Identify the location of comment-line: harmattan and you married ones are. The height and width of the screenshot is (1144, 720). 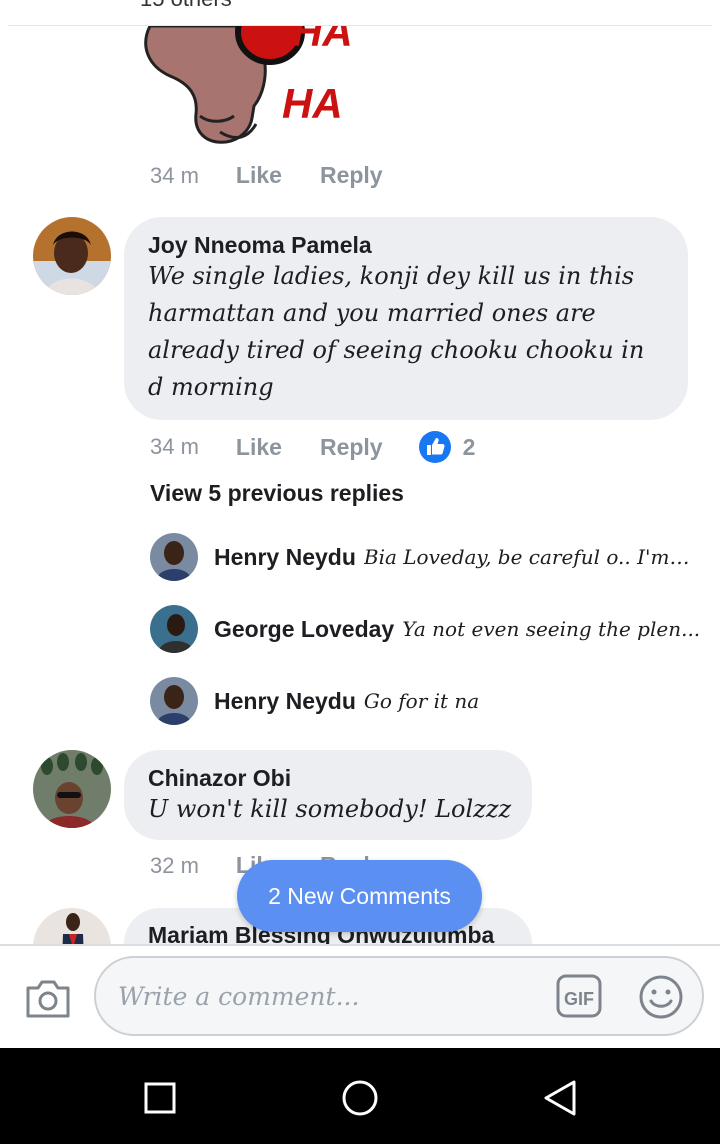
(372, 313).